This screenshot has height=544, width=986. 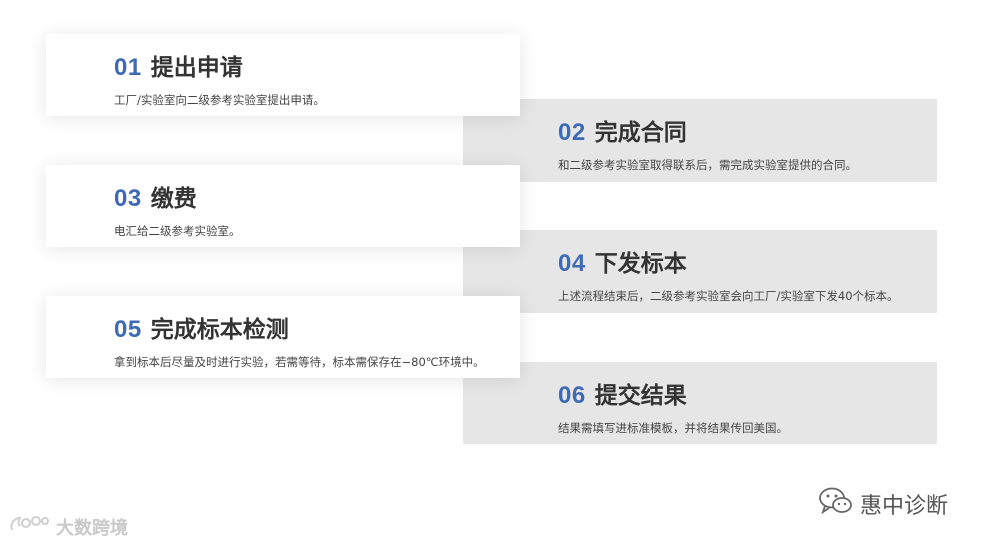 What do you see at coordinates (128, 198) in the screenshot?
I see `step-number: 03` at bounding box center [128, 198].